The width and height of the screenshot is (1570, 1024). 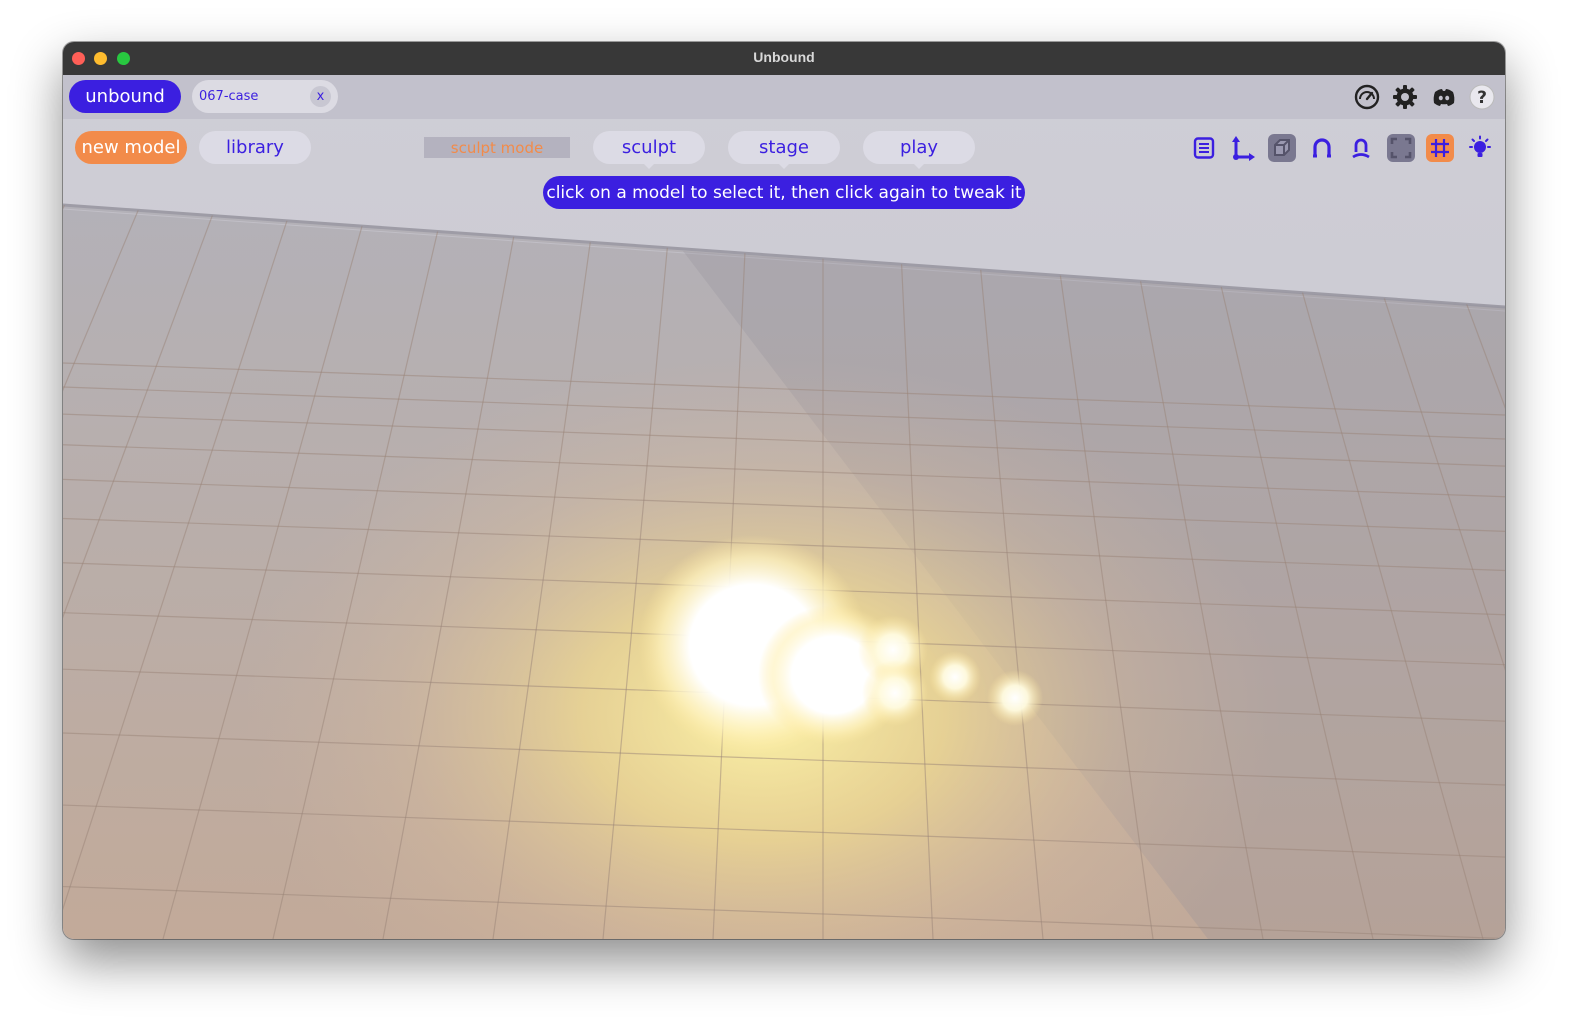 I want to click on current-mode-label: sculpt mode, so click(x=497, y=147).